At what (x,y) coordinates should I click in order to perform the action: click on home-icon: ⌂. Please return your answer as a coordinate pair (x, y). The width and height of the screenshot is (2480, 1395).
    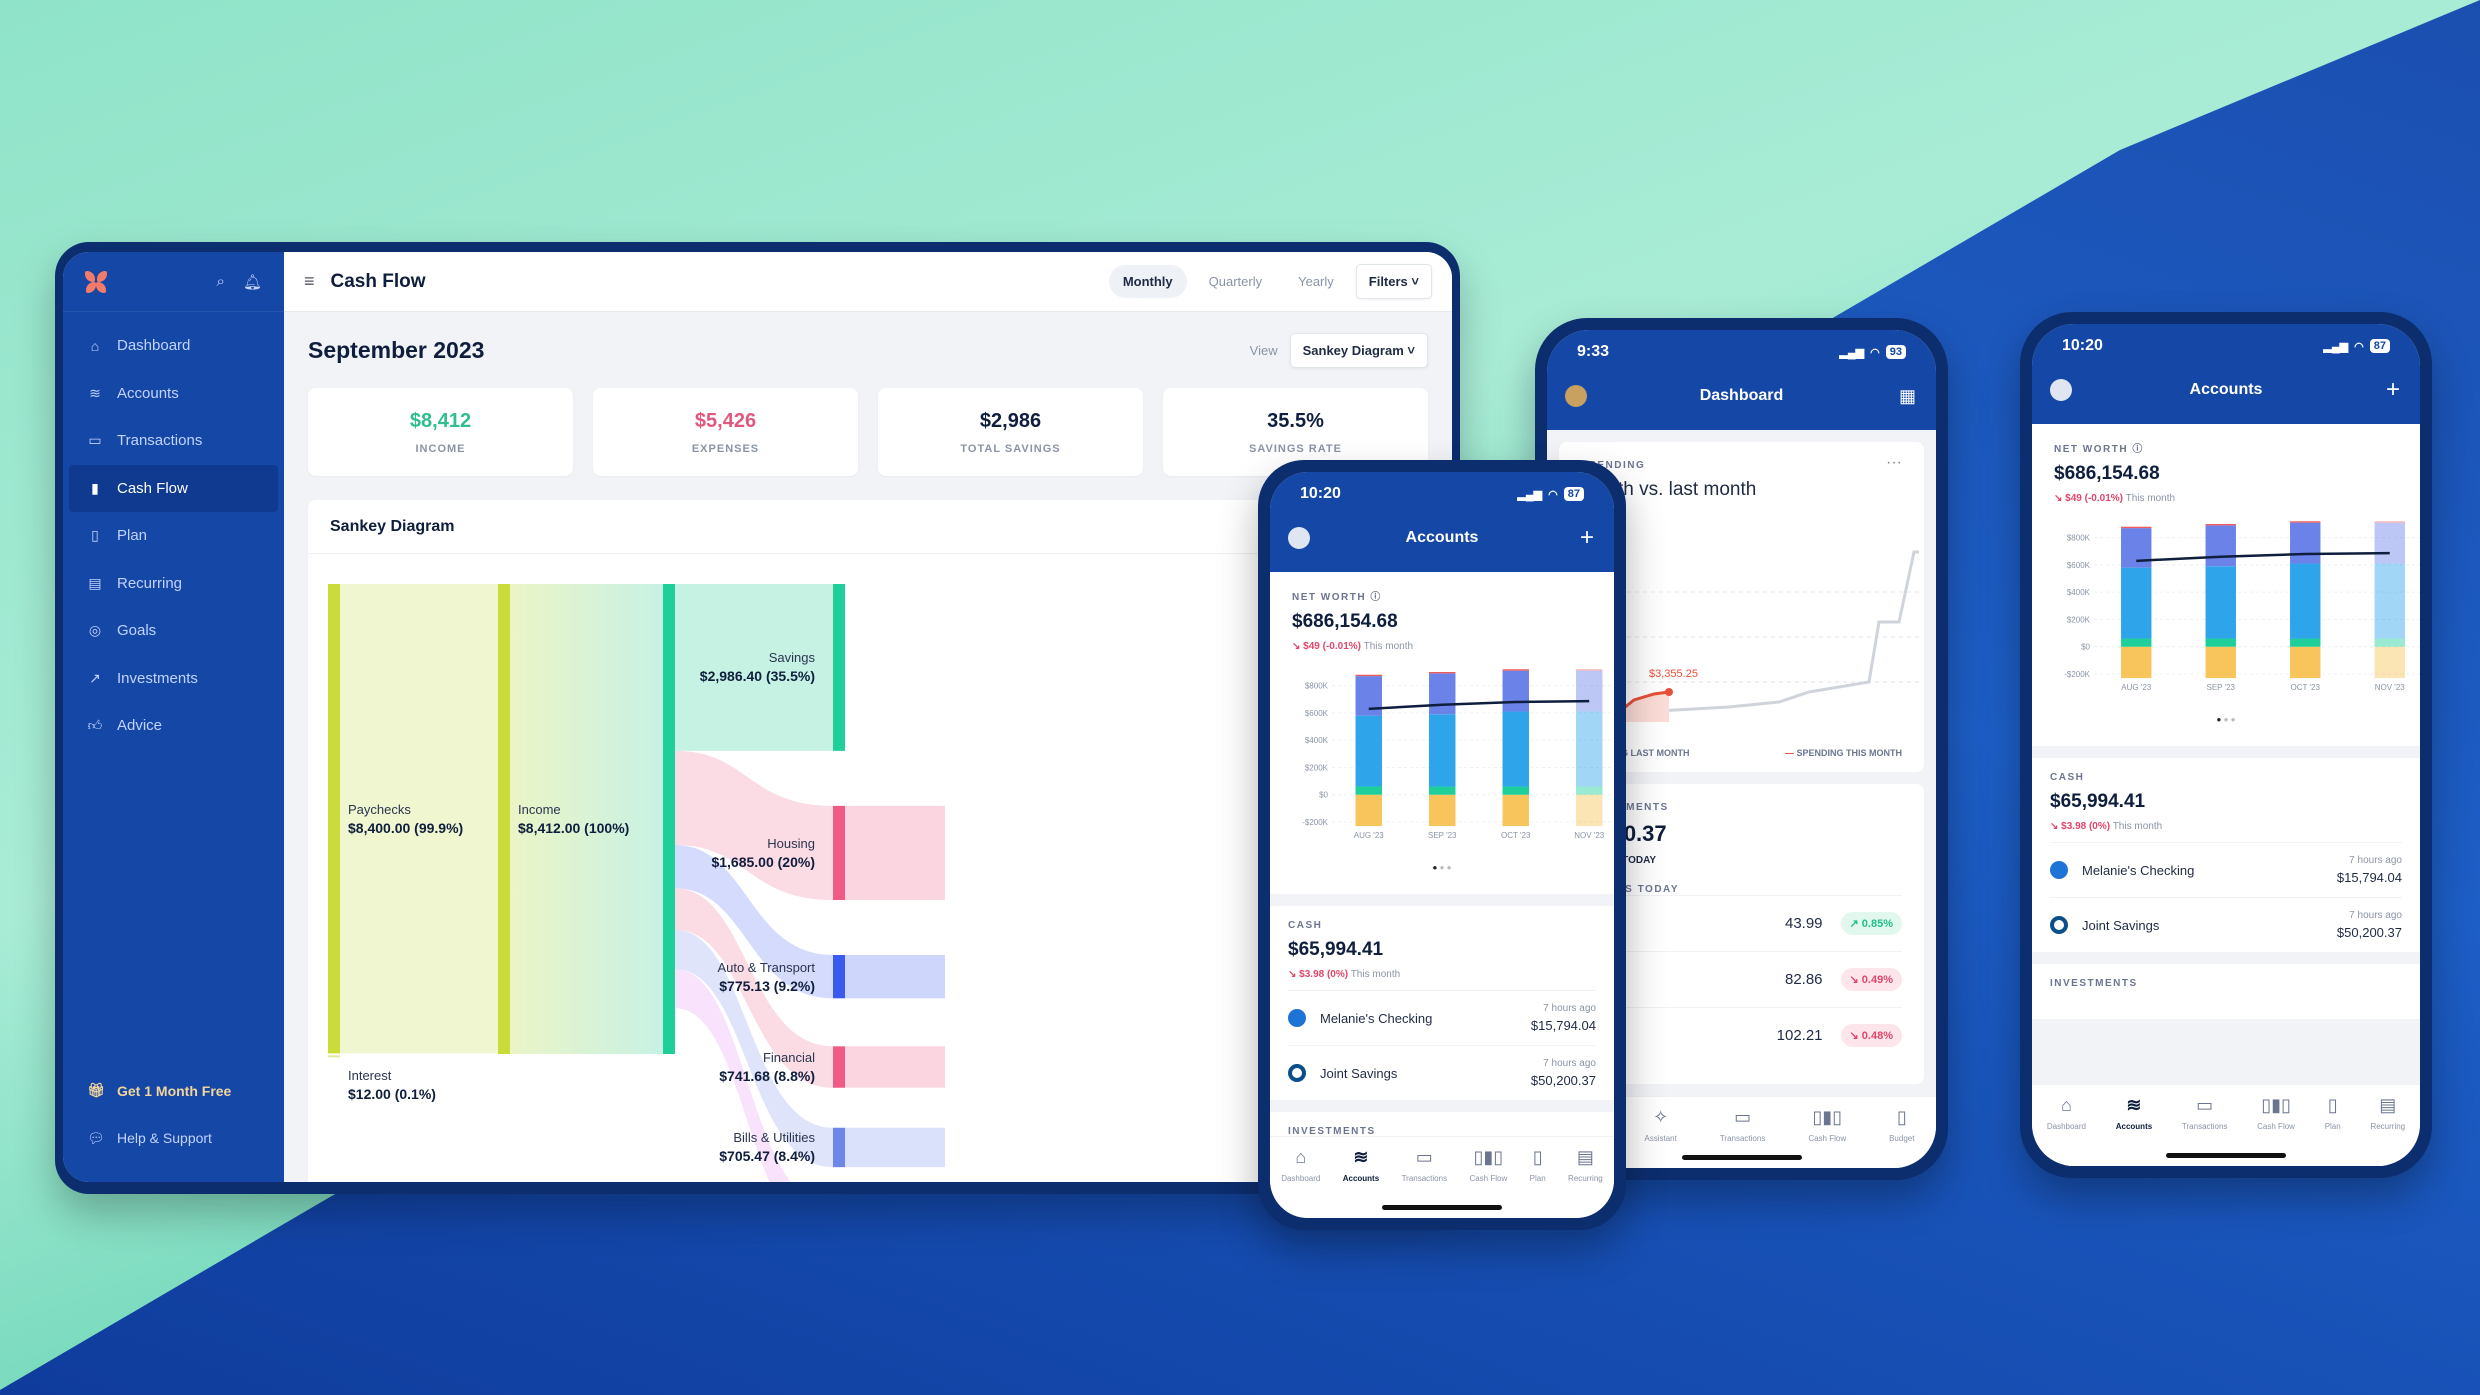
    Looking at the image, I should click on (95, 345).